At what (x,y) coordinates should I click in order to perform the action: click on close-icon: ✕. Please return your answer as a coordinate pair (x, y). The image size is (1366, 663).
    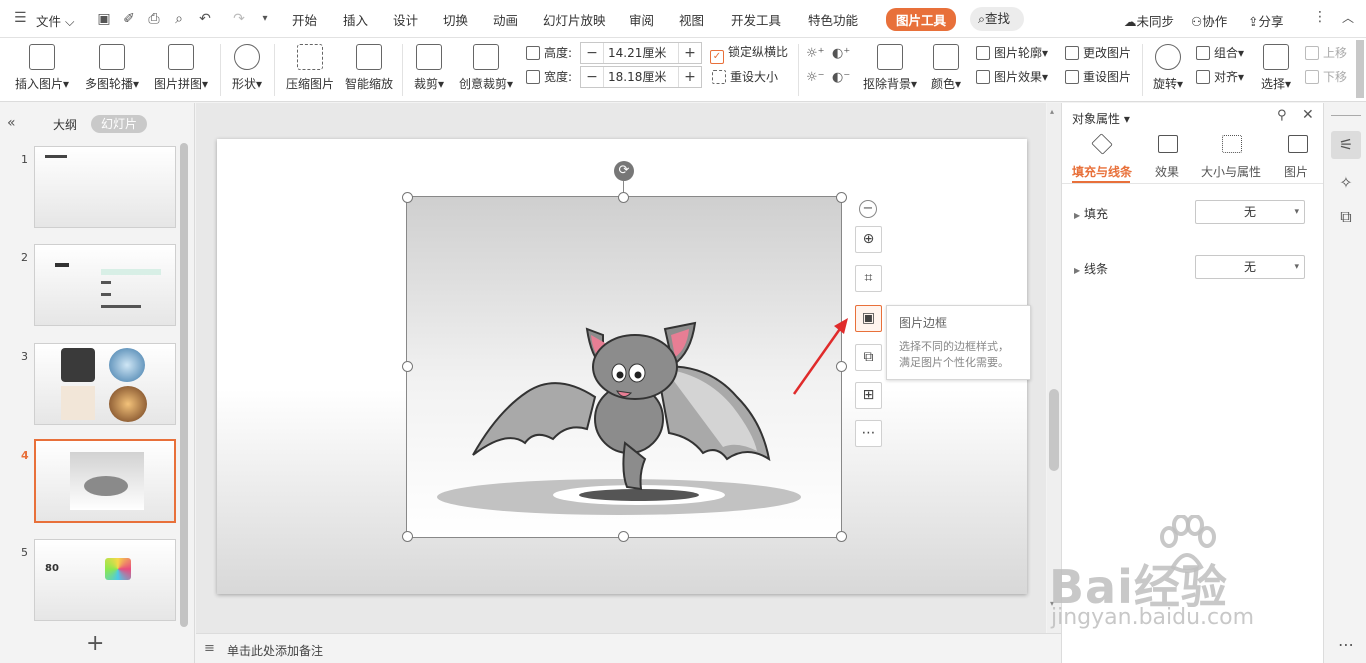
    Looking at the image, I should click on (1308, 115).